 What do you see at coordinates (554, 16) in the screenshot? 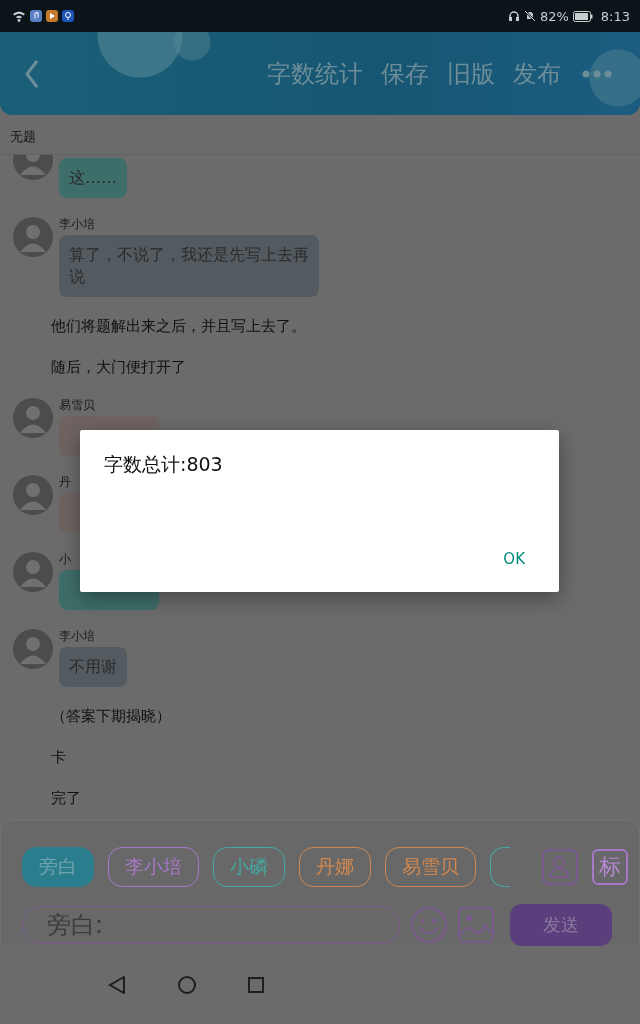
I see `battery-percent: 82%` at bounding box center [554, 16].